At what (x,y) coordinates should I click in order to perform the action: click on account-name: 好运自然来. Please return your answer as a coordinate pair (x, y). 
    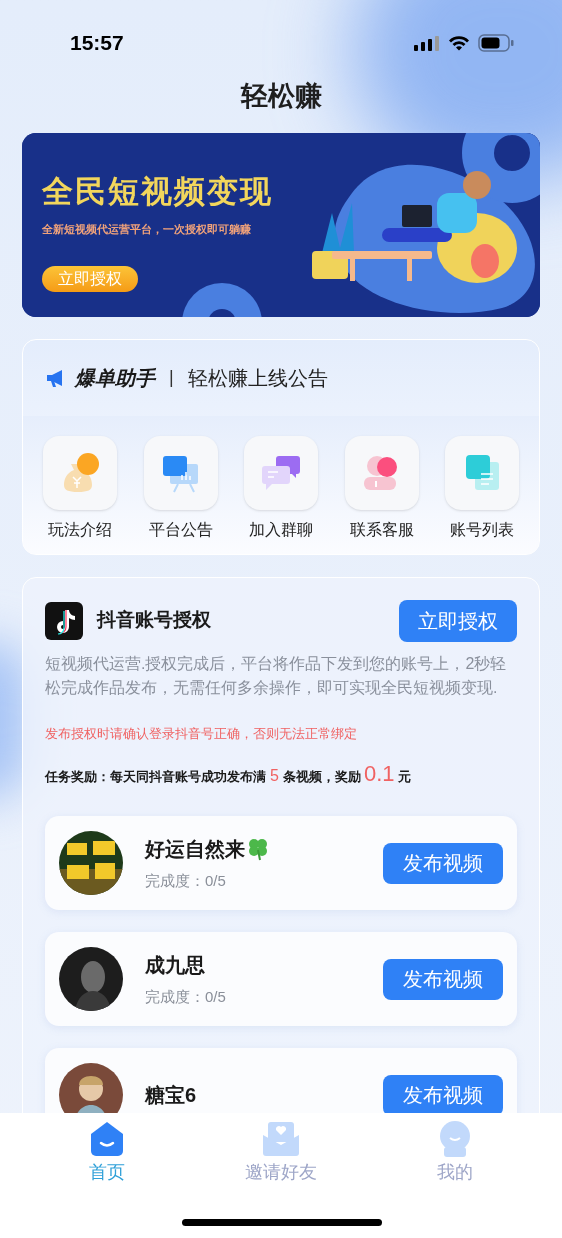
    Looking at the image, I should click on (195, 849).